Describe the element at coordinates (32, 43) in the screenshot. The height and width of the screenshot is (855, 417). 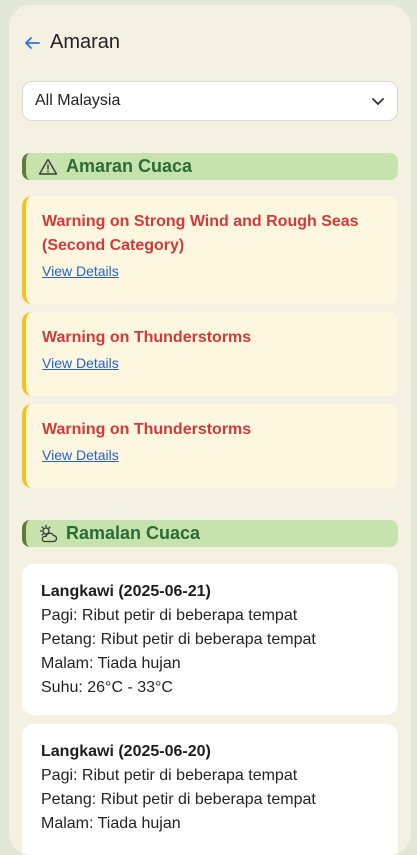
I see `arrow-left-icon` at that location.